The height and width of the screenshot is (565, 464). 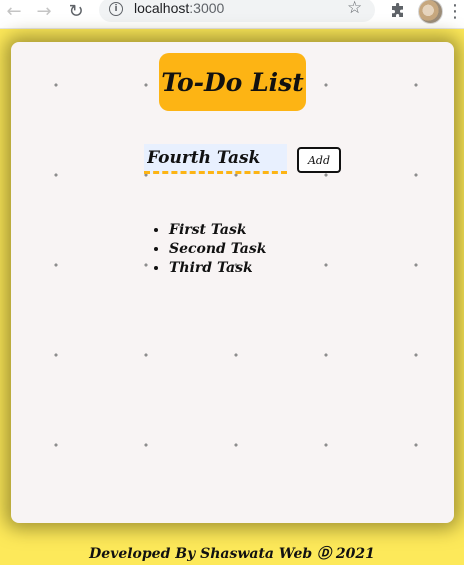 What do you see at coordinates (76, 11) in the screenshot?
I see `reload-icon: ↻` at bounding box center [76, 11].